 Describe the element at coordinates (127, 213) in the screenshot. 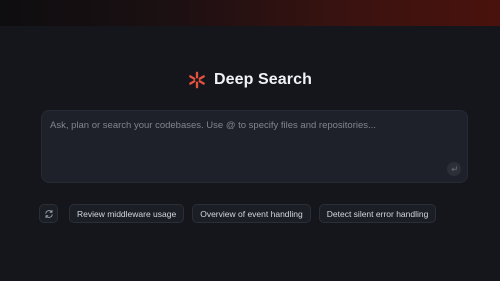

I see `suggestion-chip-middleware: Review middleware usage` at that location.